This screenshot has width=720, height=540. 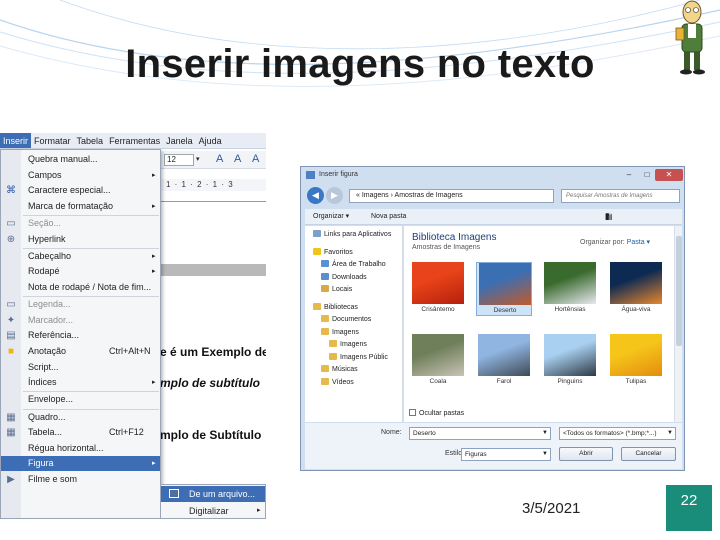 What do you see at coordinates (620, 196) in the screenshot?
I see `search-input: Pesquisar Amostras de Imagens` at bounding box center [620, 196].